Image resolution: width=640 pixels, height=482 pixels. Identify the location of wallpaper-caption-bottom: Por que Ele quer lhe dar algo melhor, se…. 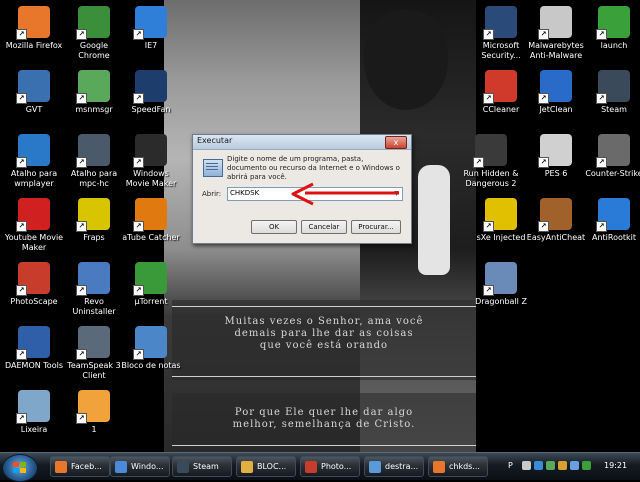
(324, 422).